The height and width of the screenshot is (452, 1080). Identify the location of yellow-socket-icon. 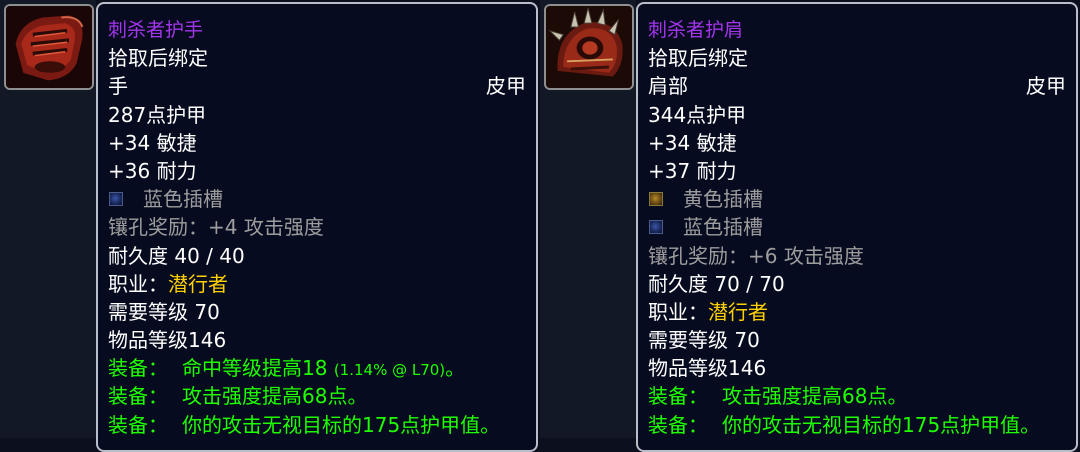
(656, 198).